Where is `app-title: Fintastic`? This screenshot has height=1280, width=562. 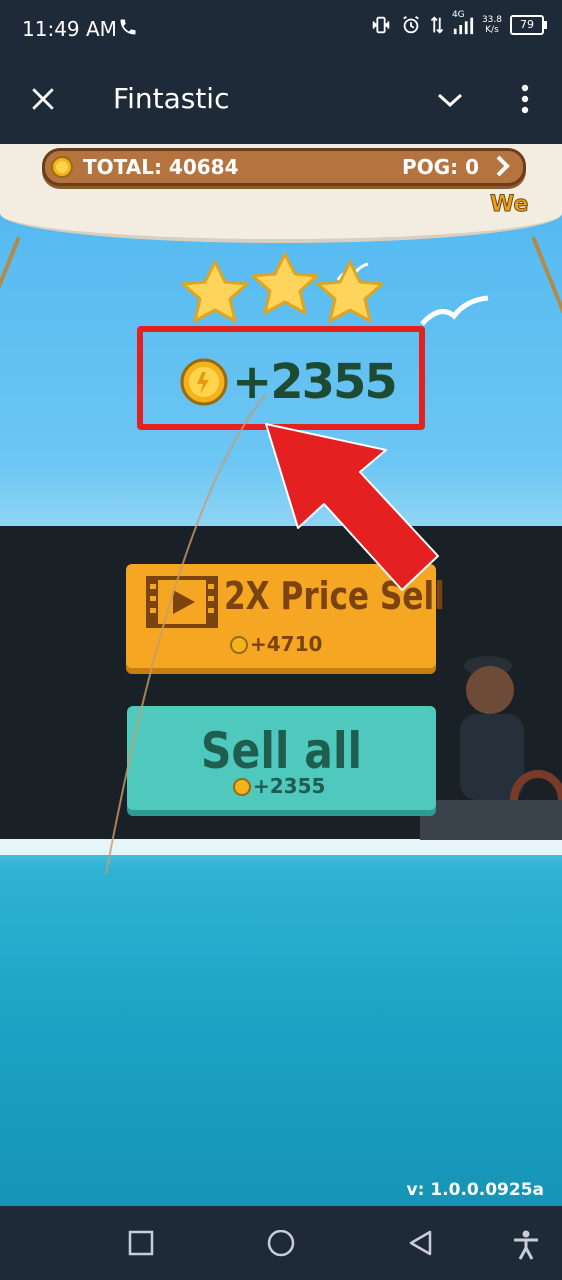
app-title: Fintastic is located at coordinates (171, 98).